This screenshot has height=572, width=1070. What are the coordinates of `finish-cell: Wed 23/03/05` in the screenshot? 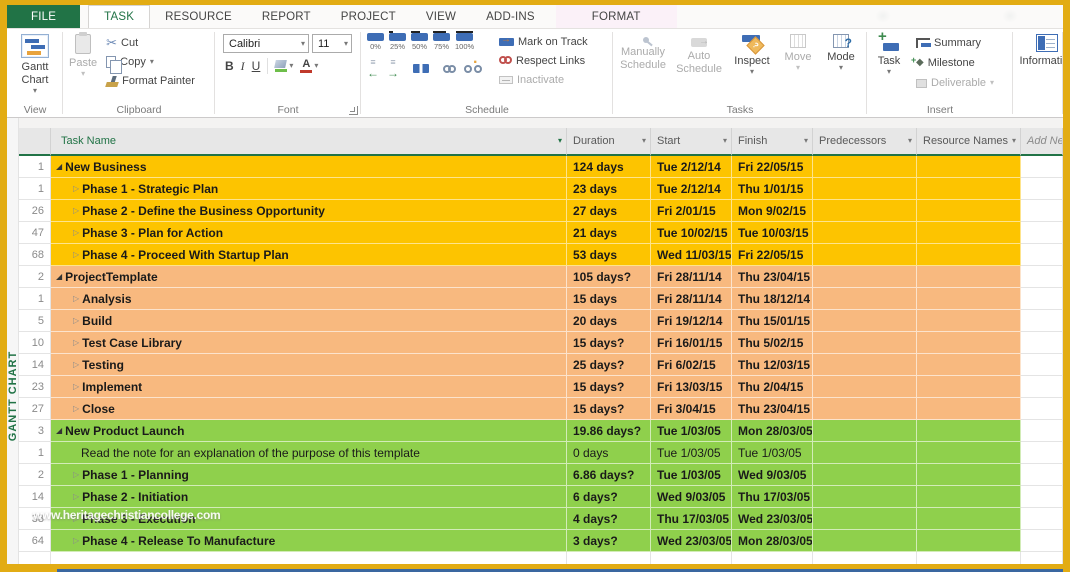 It's located at (772, 519).